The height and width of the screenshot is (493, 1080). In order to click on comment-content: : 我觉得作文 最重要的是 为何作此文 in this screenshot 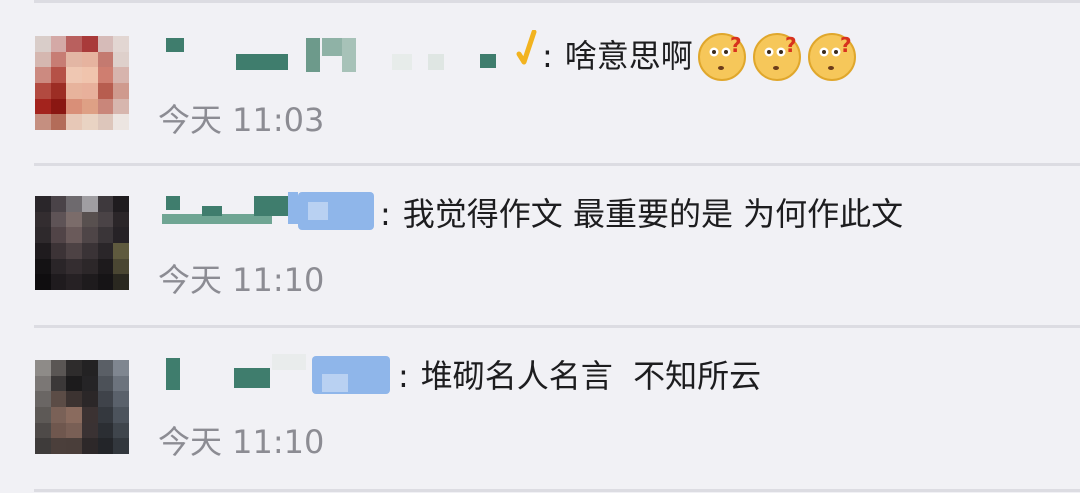, I will do `click(641, 214)`.